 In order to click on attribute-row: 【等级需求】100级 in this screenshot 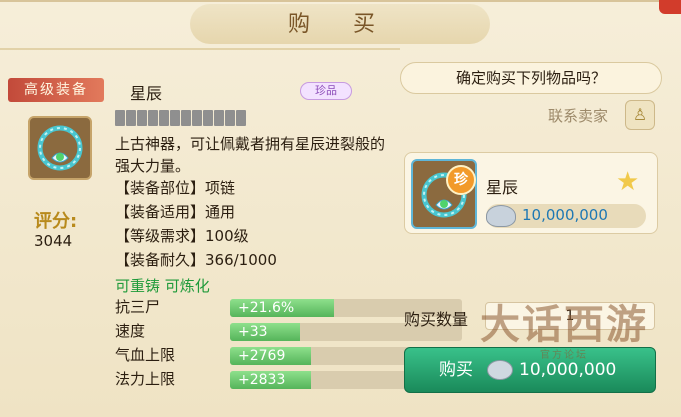, I will do `click(182, 236)`.